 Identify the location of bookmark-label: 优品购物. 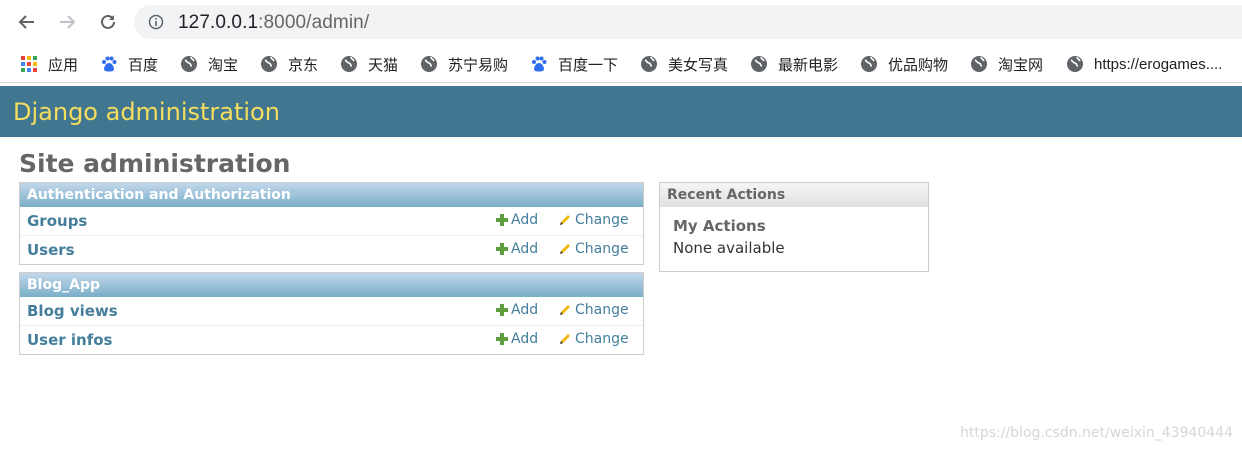
(918, 65).